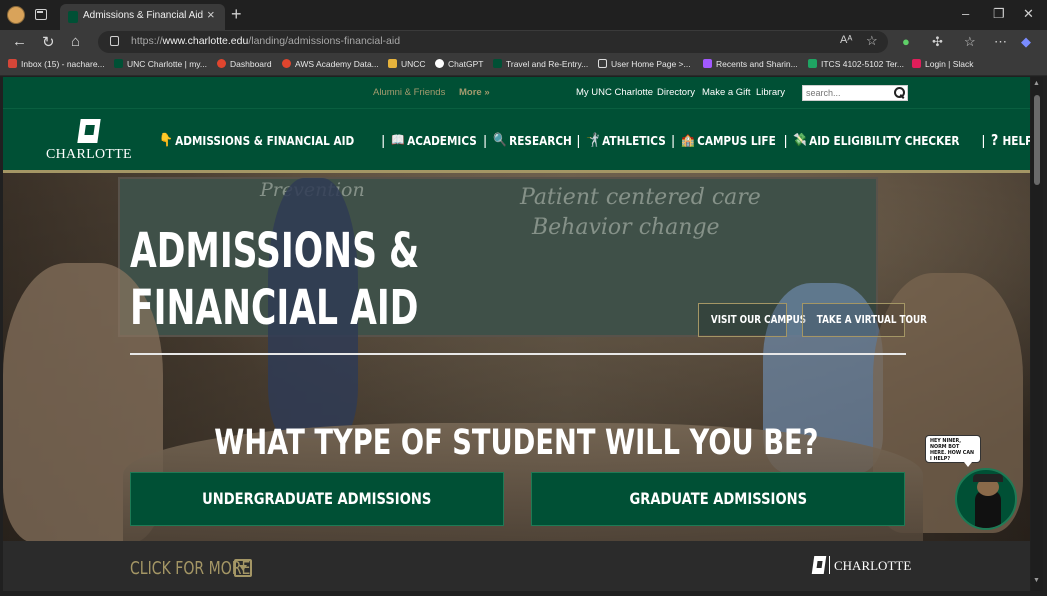 This screenshot has width=1047, height=596. Describe the element at coordinates (1036, 580) in the screenshot. I see `scroll-down-icon: ▼` at that location.